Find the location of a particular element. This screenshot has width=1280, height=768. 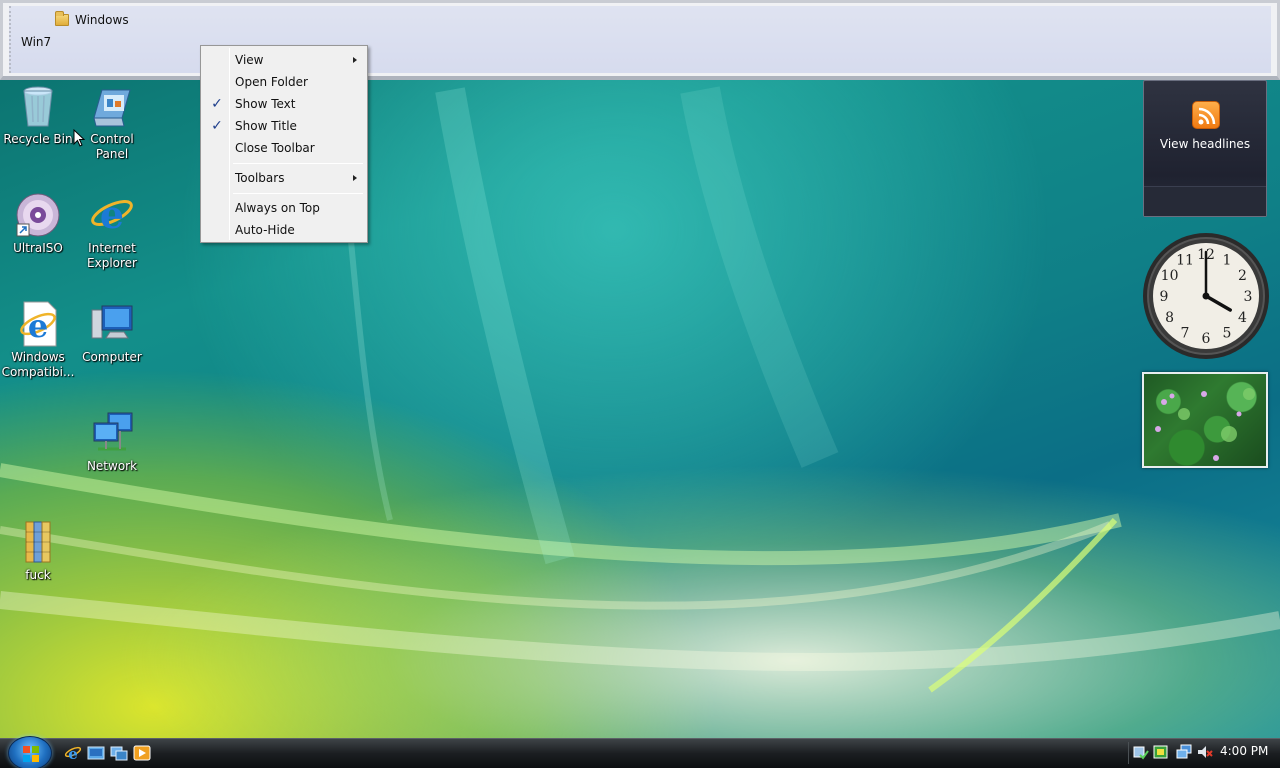

switch-windows-icon is located at coordinates (119, 753).